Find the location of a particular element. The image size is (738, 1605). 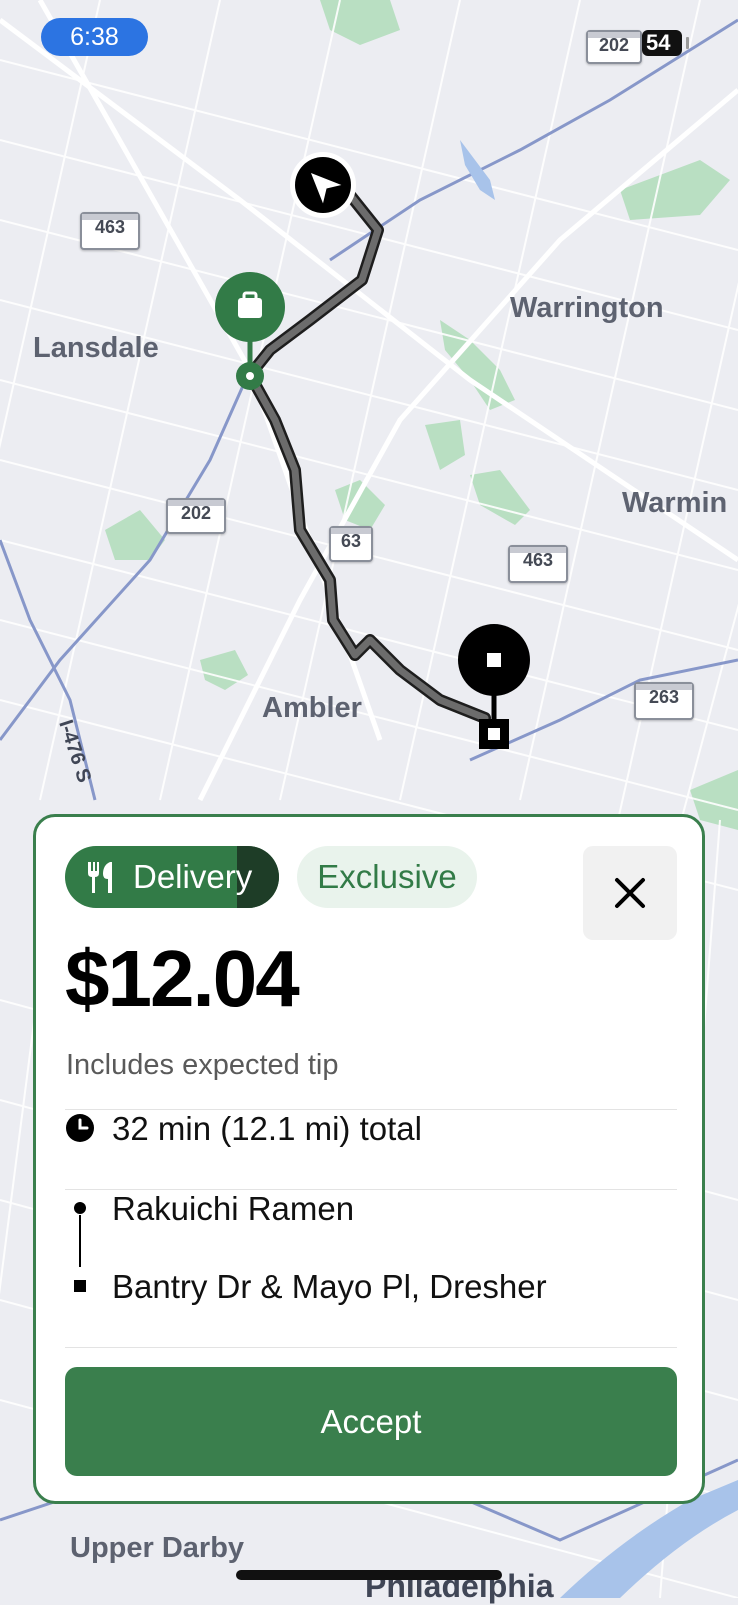

trip-summary: 32 min (12.1 mi) total is located at coordinates (267, 1128).